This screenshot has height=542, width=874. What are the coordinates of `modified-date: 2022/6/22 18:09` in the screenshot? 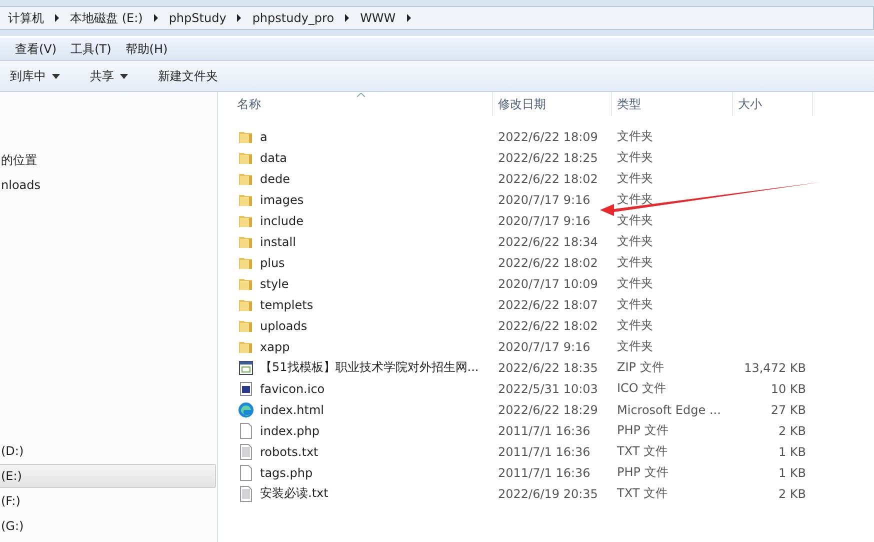 It's located at (548, 137).